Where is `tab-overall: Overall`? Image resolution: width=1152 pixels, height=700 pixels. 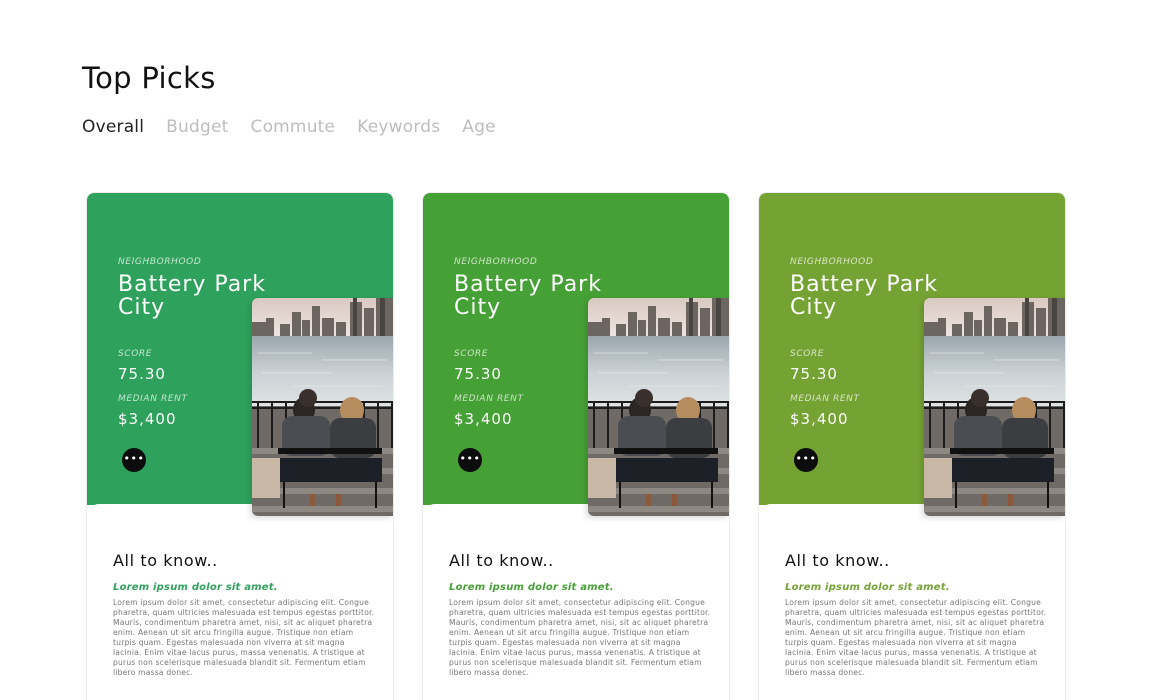 tab-overall: Overall is located at coordinates (113, 127).